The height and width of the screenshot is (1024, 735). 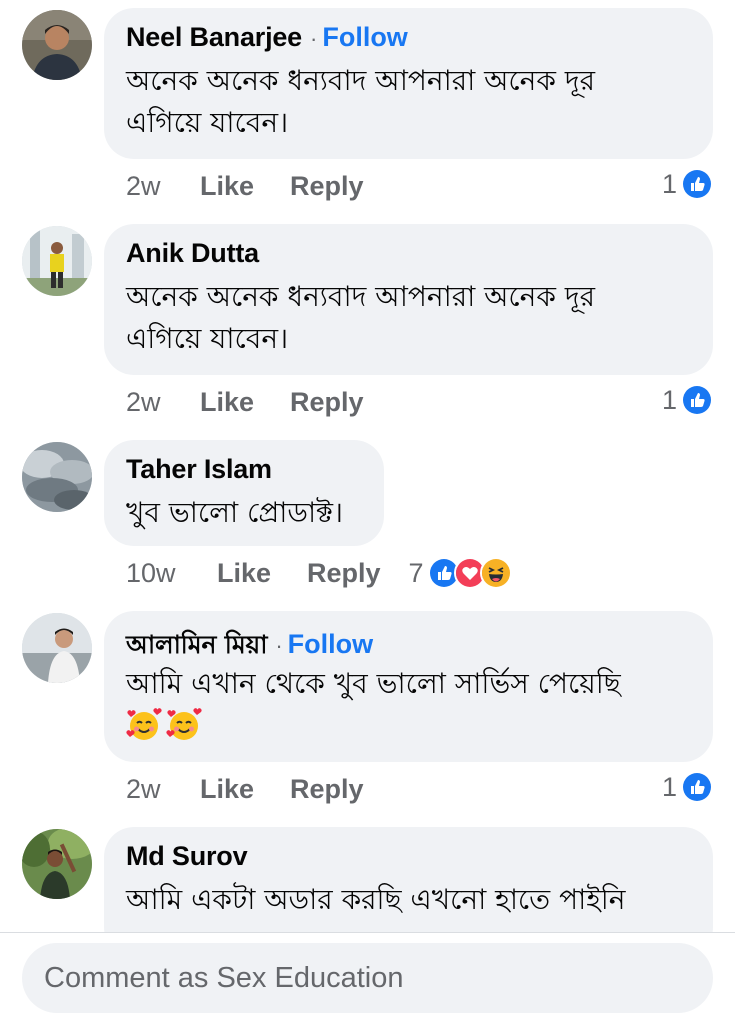 What do you see at coordinates (235, 512) in the screenshot?
I see `comment-text-line: খুব ভালো প্রোডাক্ট।` at bounding box center [235, 512].